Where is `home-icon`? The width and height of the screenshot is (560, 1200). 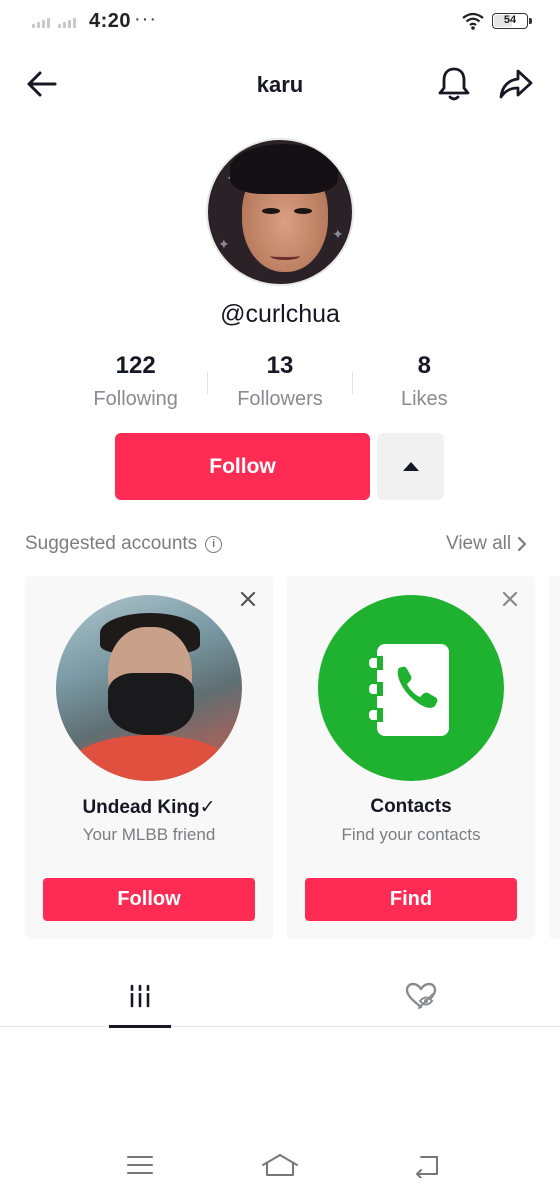 home-icon is located at coordinates (280, 1165).